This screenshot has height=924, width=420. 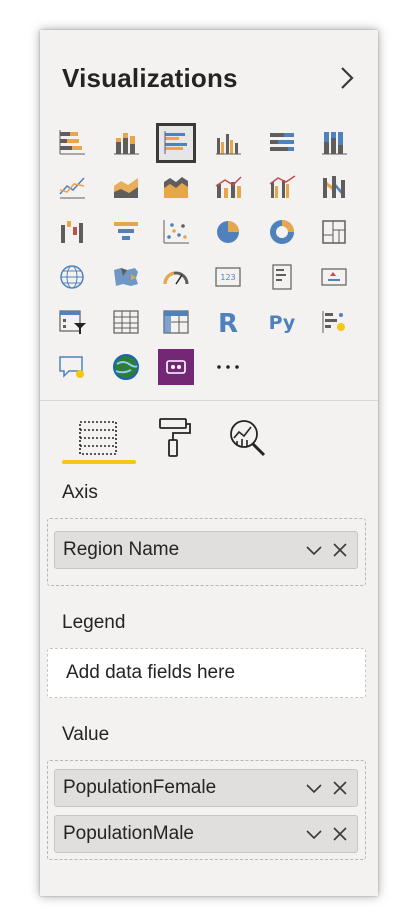 What do you see at coordinates (282, 143) in the screenshot?
I see `100-stacked-bar-chart-icon` at bounding box center [282, 143].